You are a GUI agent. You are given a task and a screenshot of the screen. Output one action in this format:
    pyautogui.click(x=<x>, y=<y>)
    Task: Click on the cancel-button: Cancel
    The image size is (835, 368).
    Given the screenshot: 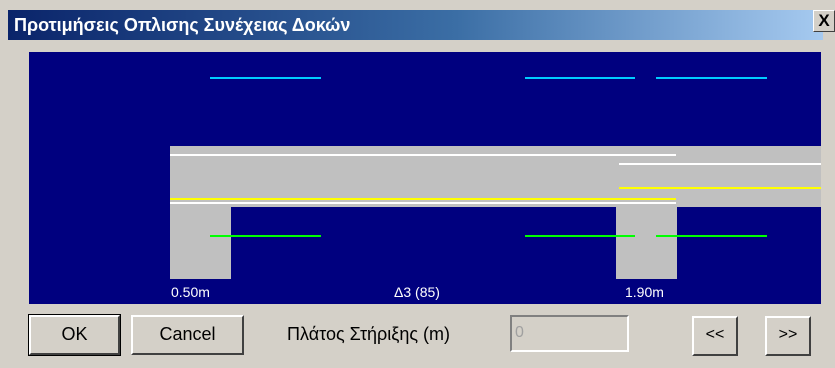 What is the action you would take?
    pyautogui.click(x=187, y=335)
    